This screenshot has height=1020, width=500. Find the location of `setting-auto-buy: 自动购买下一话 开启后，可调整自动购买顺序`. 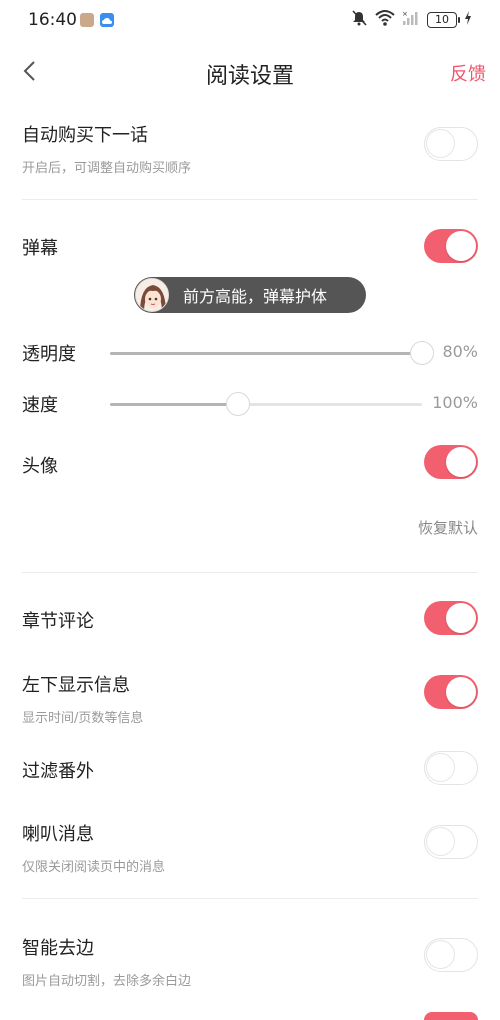

setting-auto-buy: 自动购买下一话 开启后，可调整自动购买顺序 is located at coordinates (250, 148).